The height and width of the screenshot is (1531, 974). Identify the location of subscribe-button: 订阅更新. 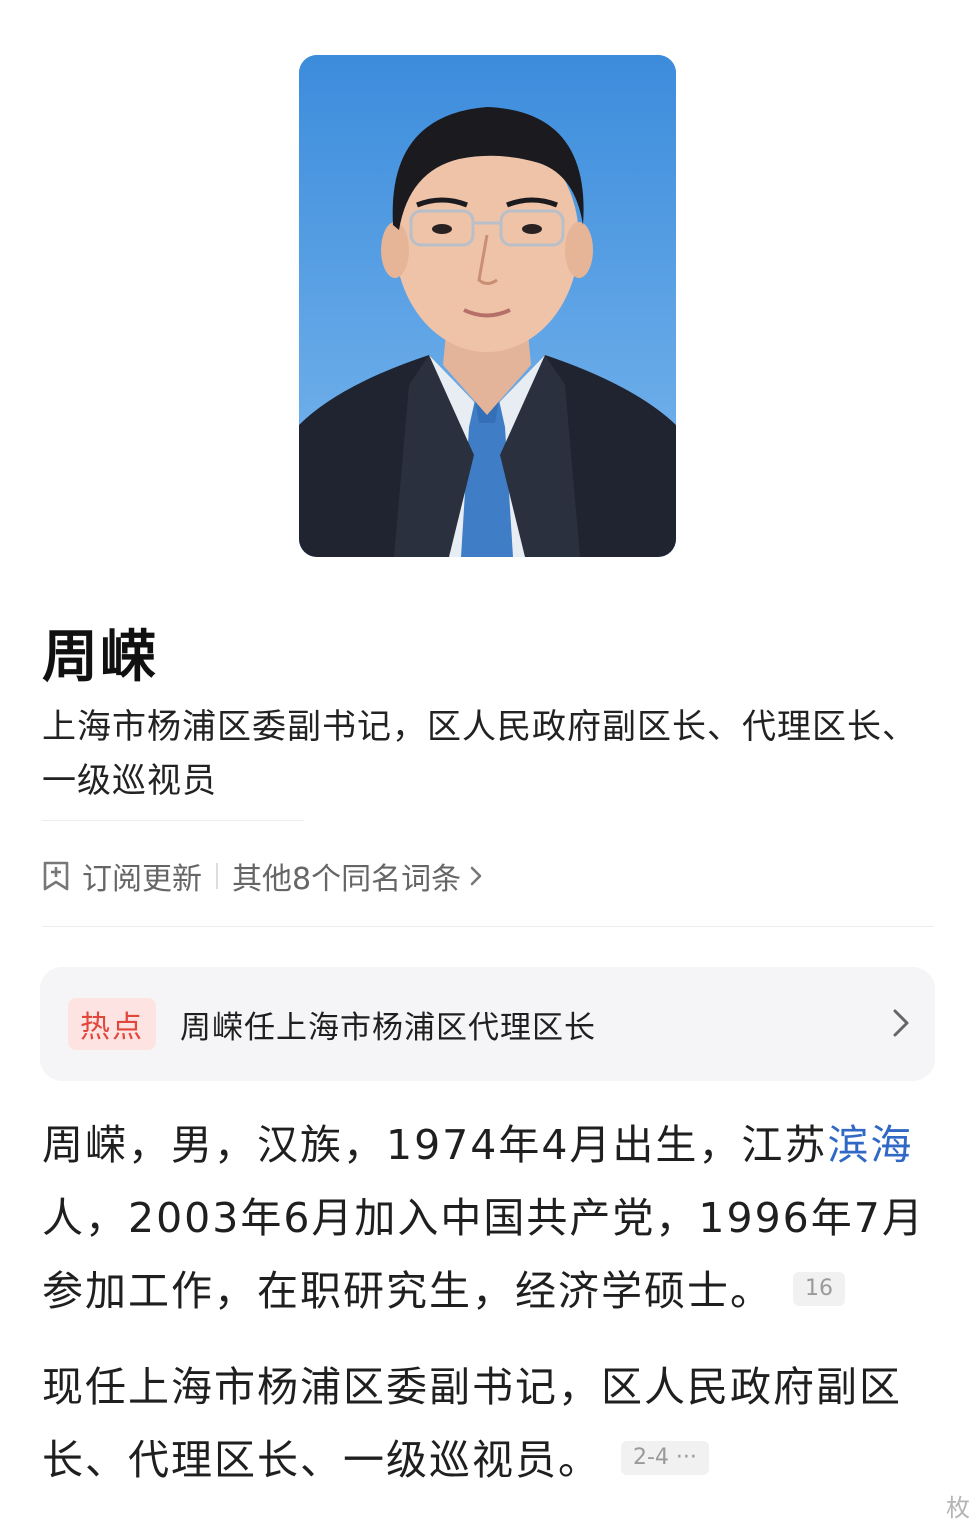
(142, 876).